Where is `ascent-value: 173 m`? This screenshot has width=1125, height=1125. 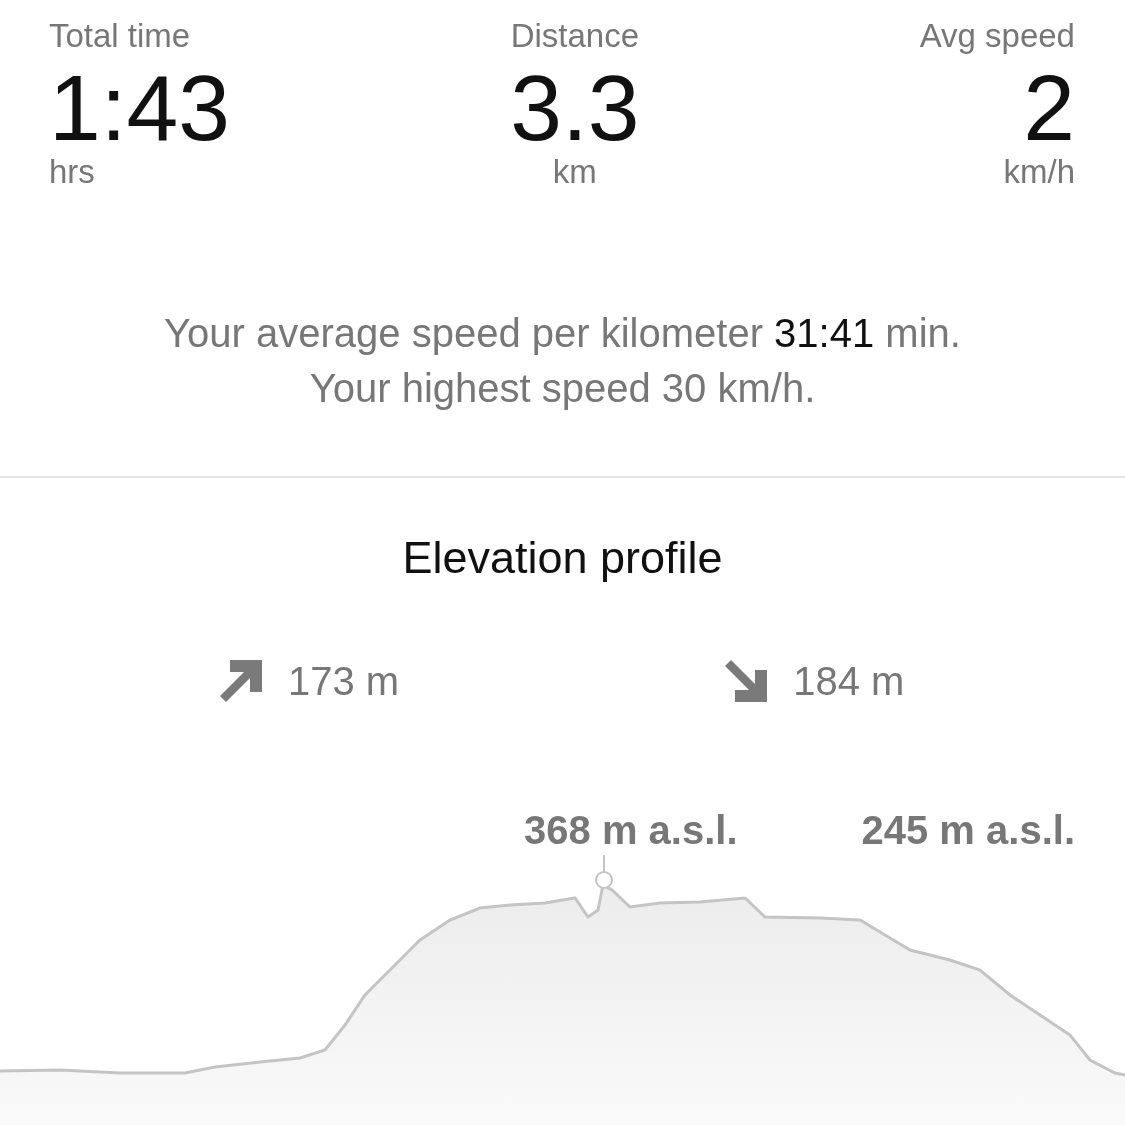 ascent-value: 173 m is located at coordinates (344, 681).